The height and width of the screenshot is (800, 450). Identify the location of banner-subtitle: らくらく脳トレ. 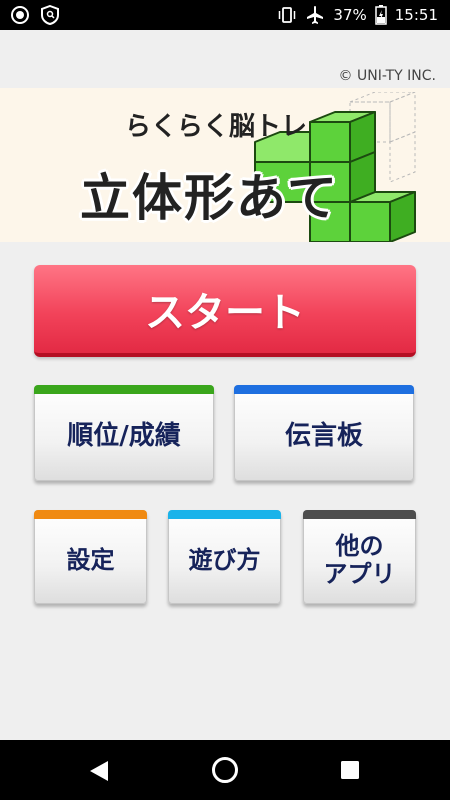
(216, 127).